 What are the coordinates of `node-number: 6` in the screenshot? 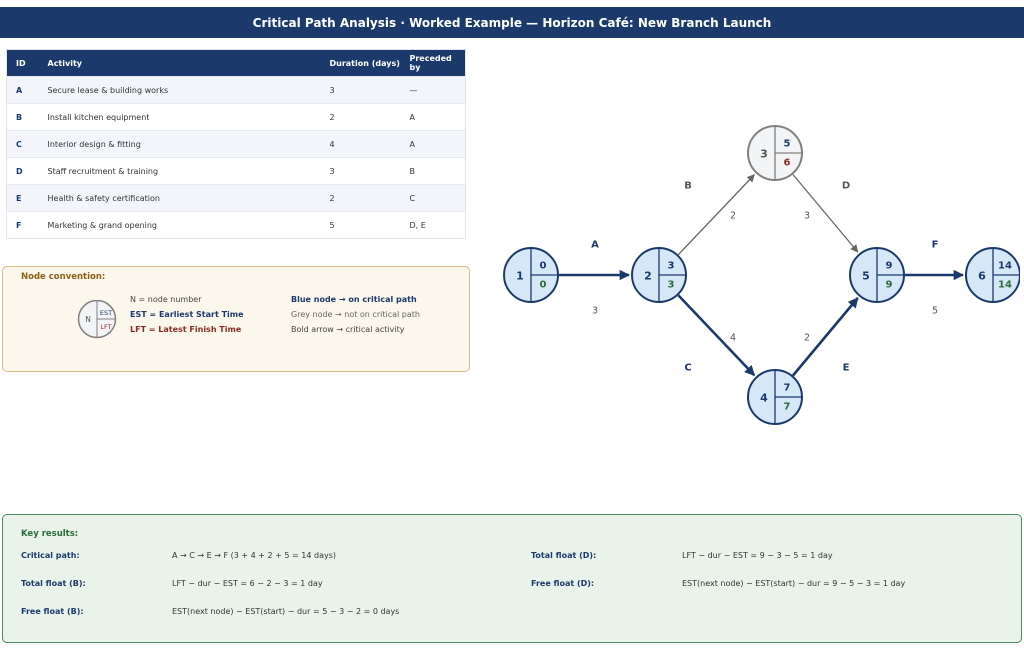 It's located at (982, 276).